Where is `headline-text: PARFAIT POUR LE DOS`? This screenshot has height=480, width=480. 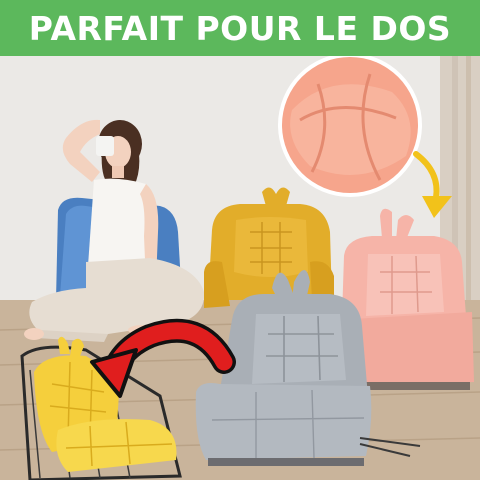 headline-text: PARFAIT POUR LE DOS is located at coordinates (240, 28).